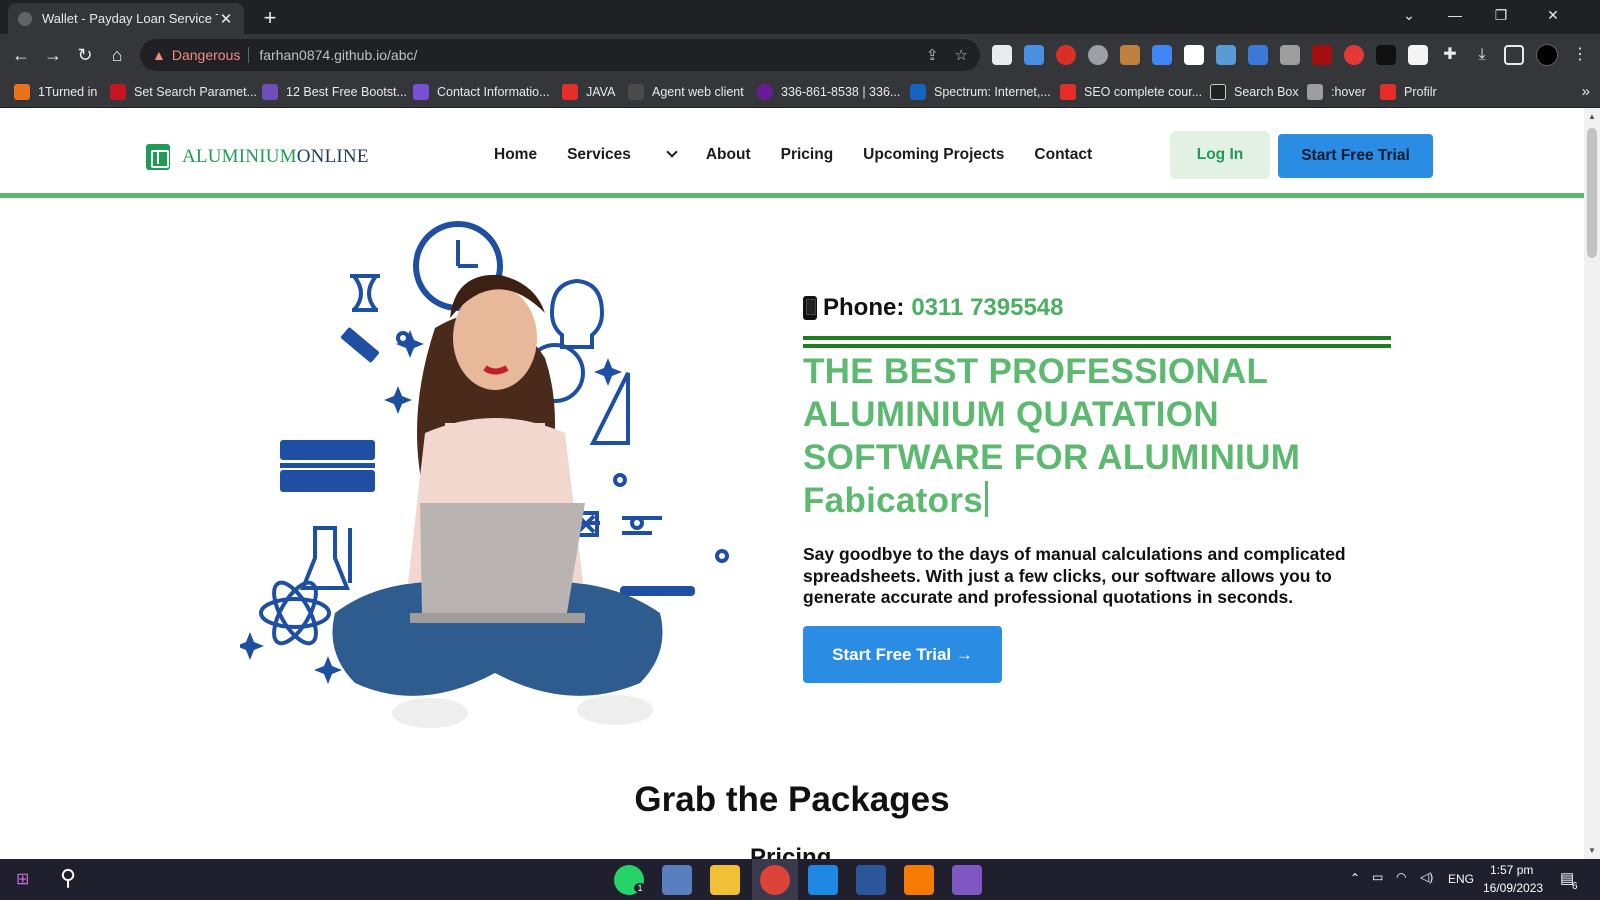 The height and width of the screenshot is (900, 1600). Describe the element at coordinates (986, 499) in the screenshot. I see `typing-cursor` at that location.